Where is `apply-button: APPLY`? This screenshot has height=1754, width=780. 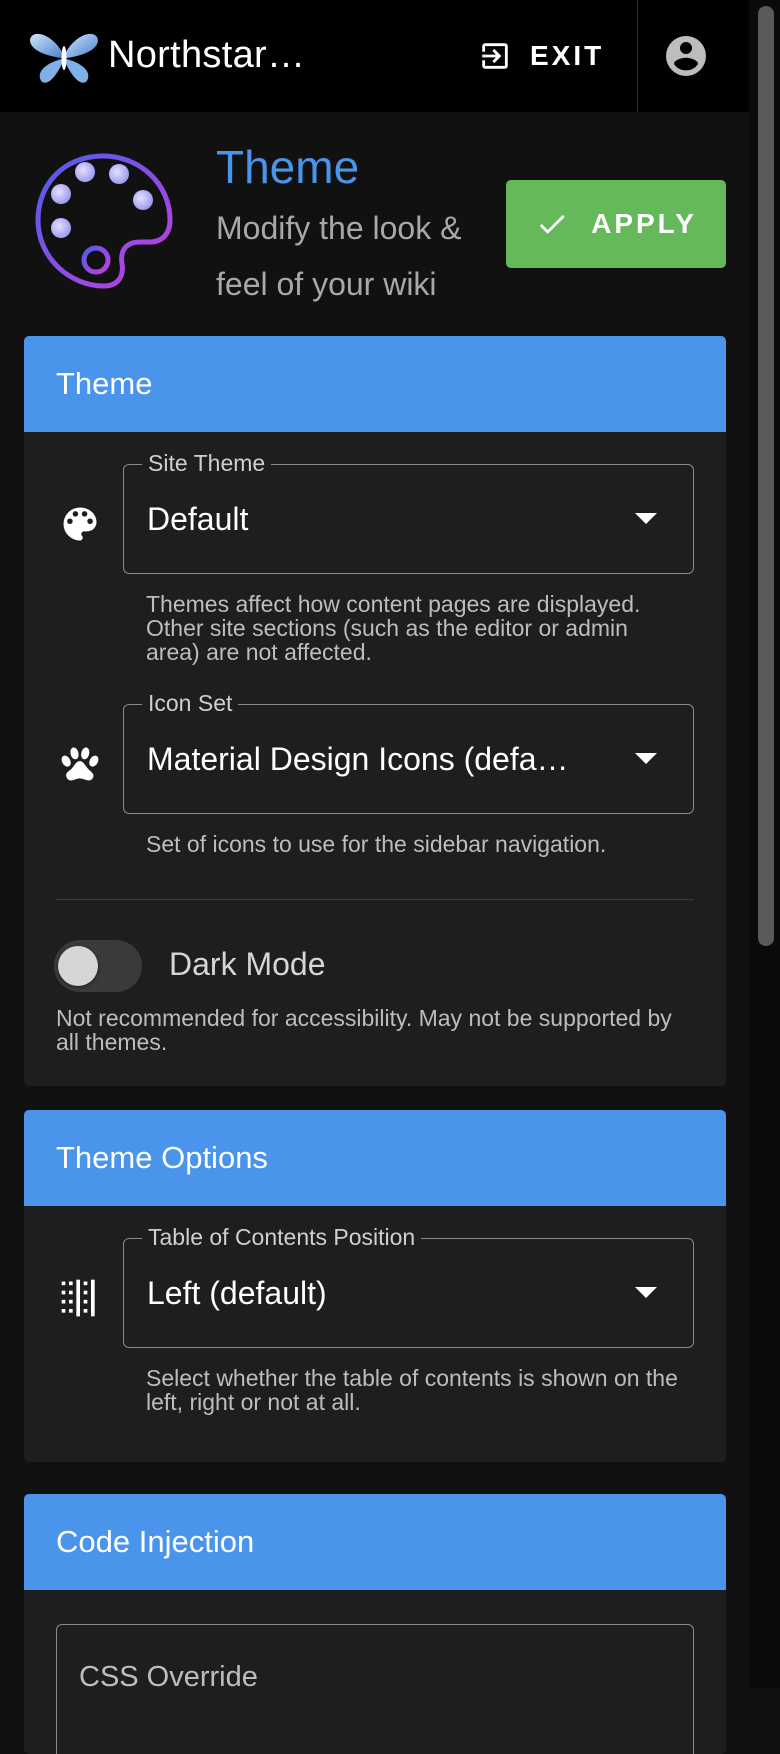 apply-button: APPLY is located at coordinates (616, 224).